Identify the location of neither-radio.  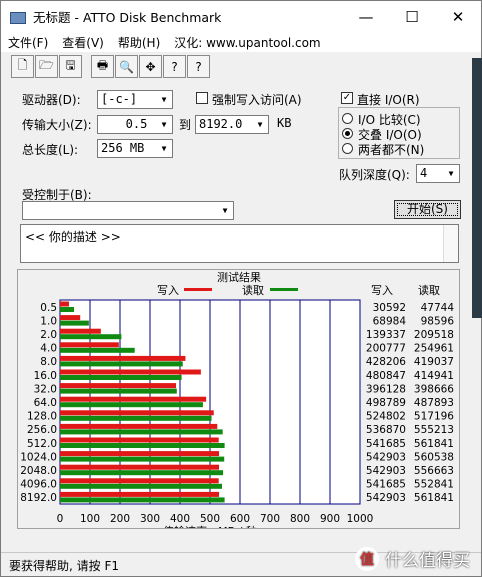
(347, 148).